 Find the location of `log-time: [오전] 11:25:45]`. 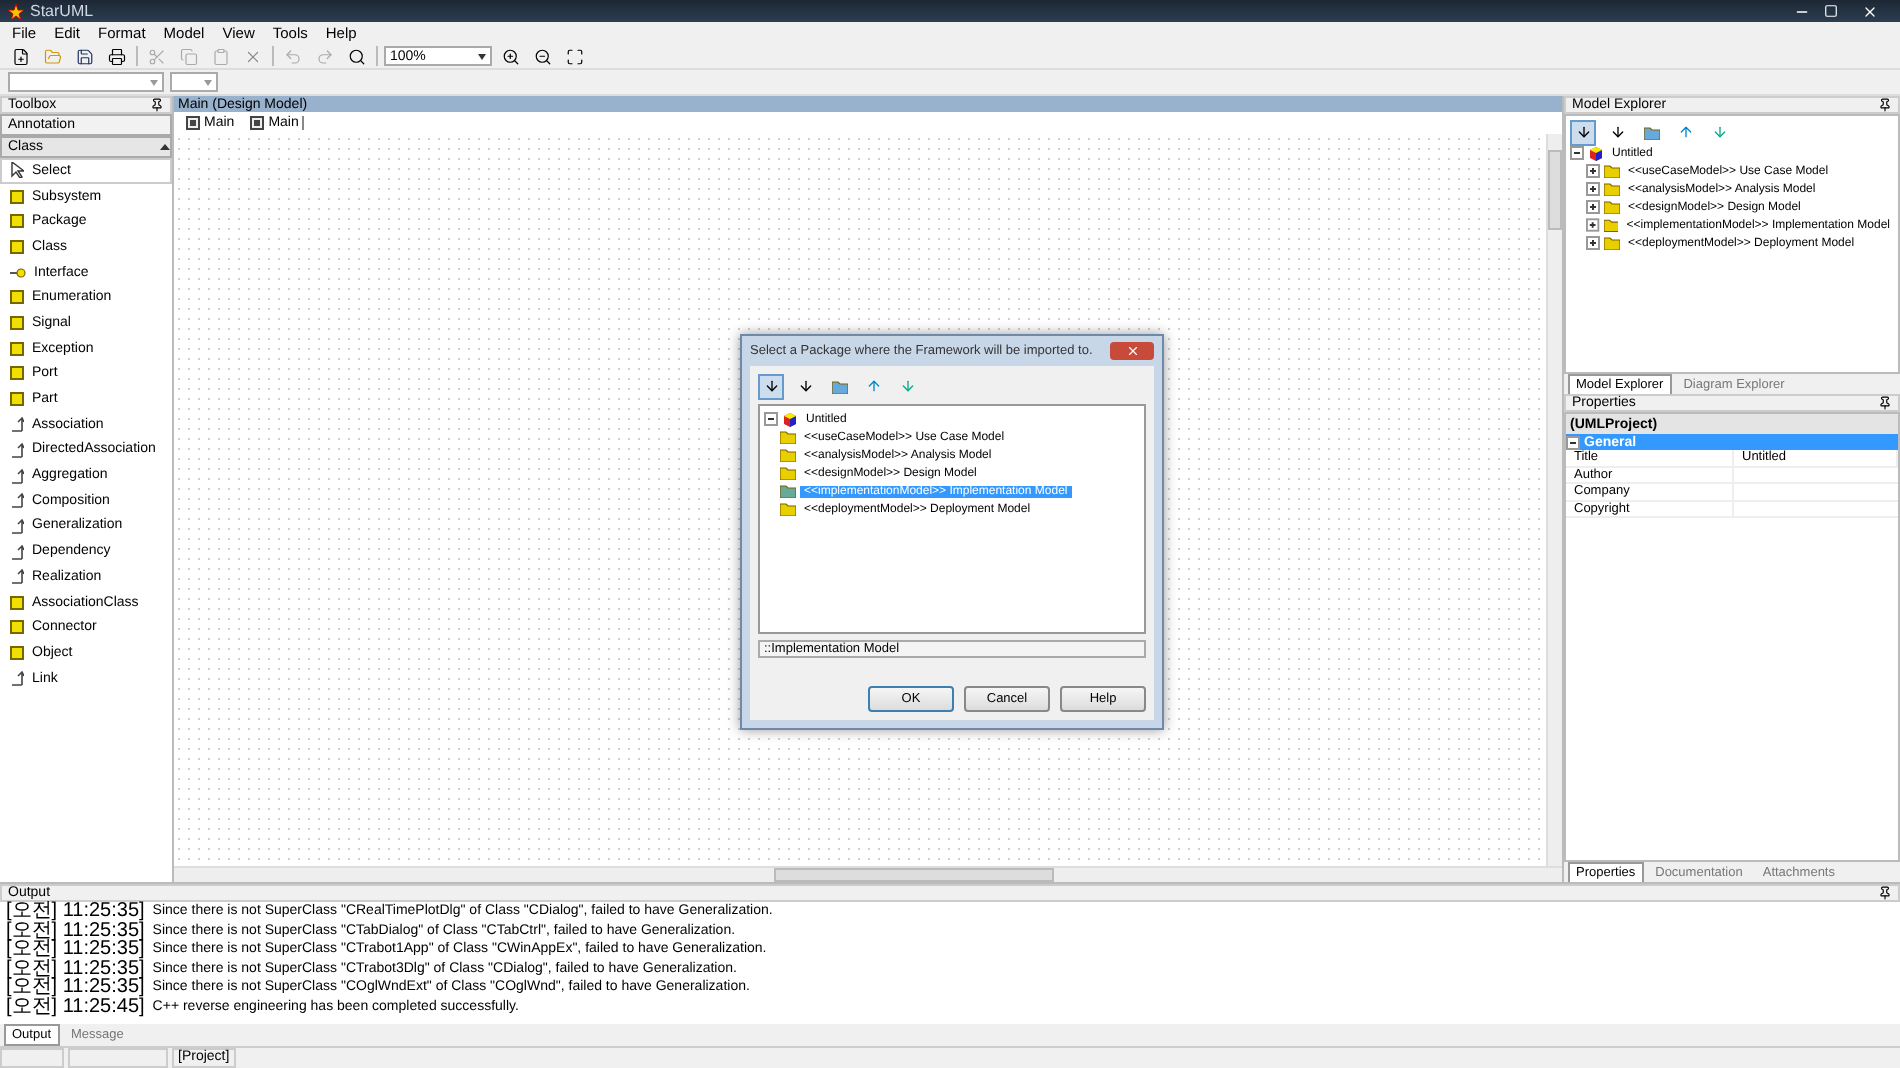

log-time: [오전] 11:25:45] is located at coordinates (75, 1006).